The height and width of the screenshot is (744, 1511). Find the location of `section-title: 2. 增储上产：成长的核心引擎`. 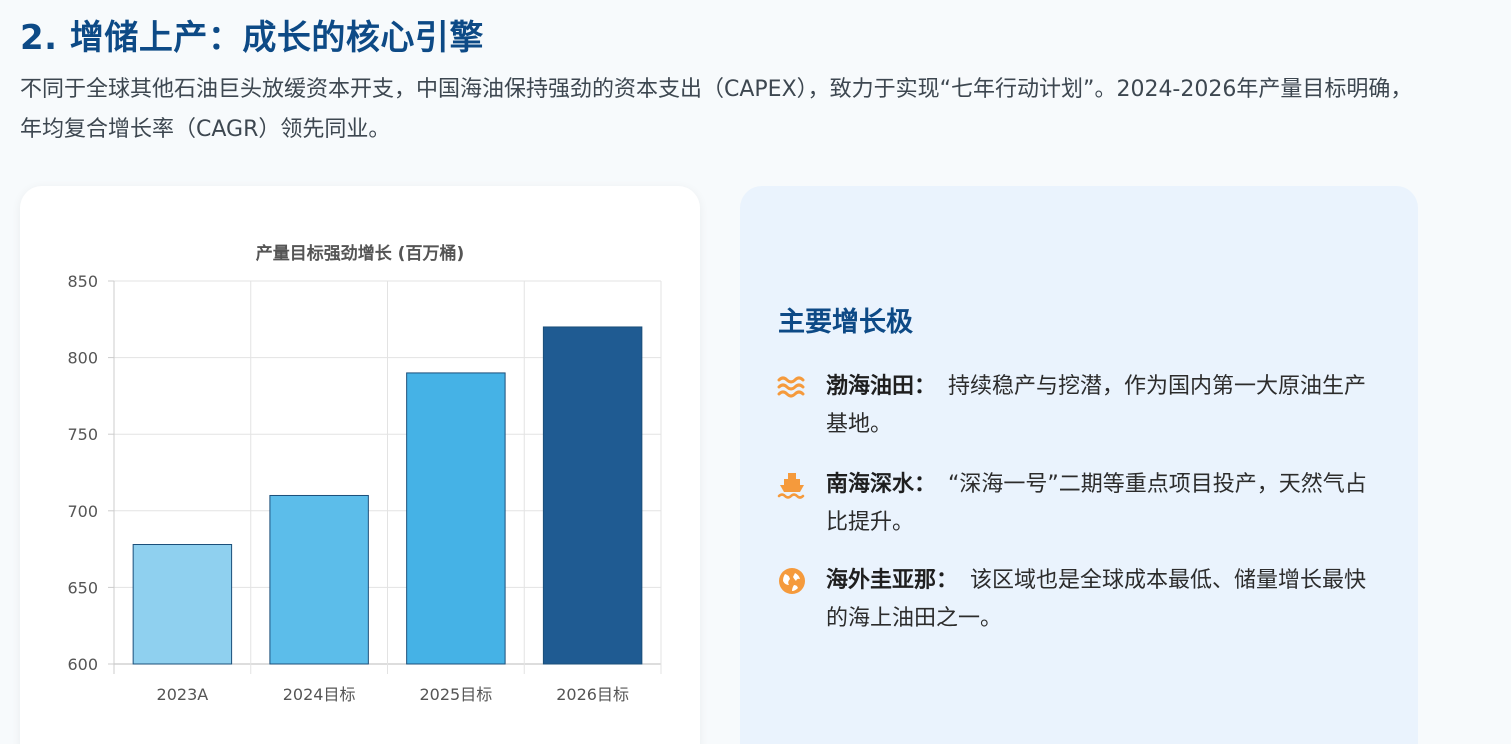

section-title: 2. 增储上产：成长的核心引擎 is located at coordinates (252, 38).